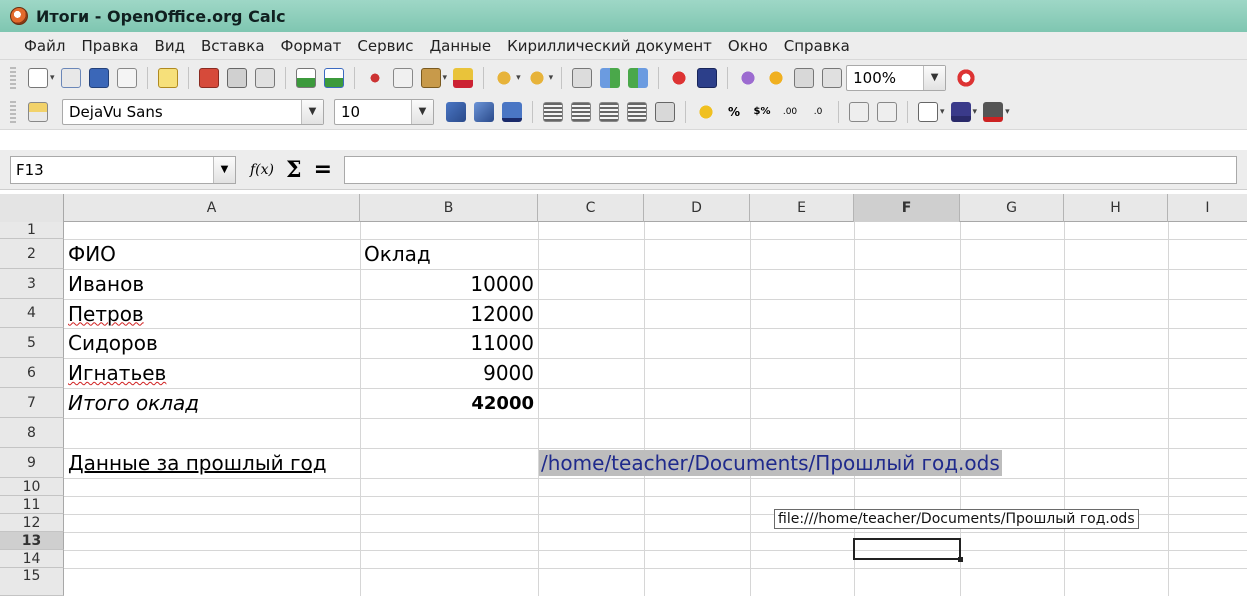 This screenshot has height=596, width=1247. Describe the element at coordinates (70, 77) in the screenshot. I see `templates-icon` at that location.